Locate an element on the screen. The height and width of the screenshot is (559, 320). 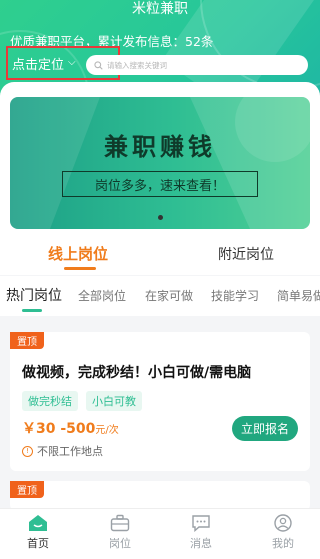
chat-icon is located at coordinates (201, 523).